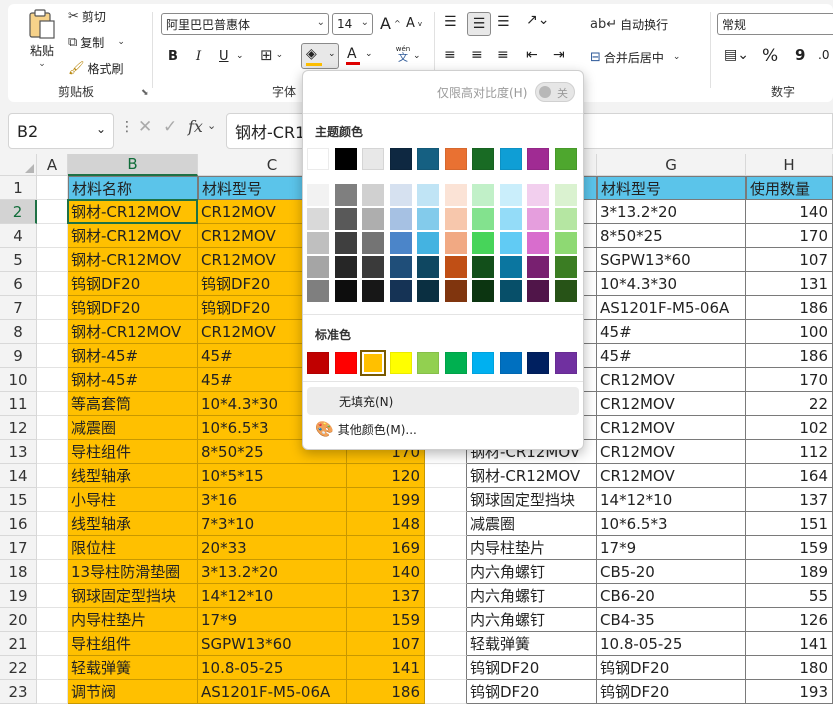 Image resolution: width=833 pixels, height=707 pixels. Describe the element at coordinates (789, 668) in the screenshot. I see `table-cell: 180` at that location.